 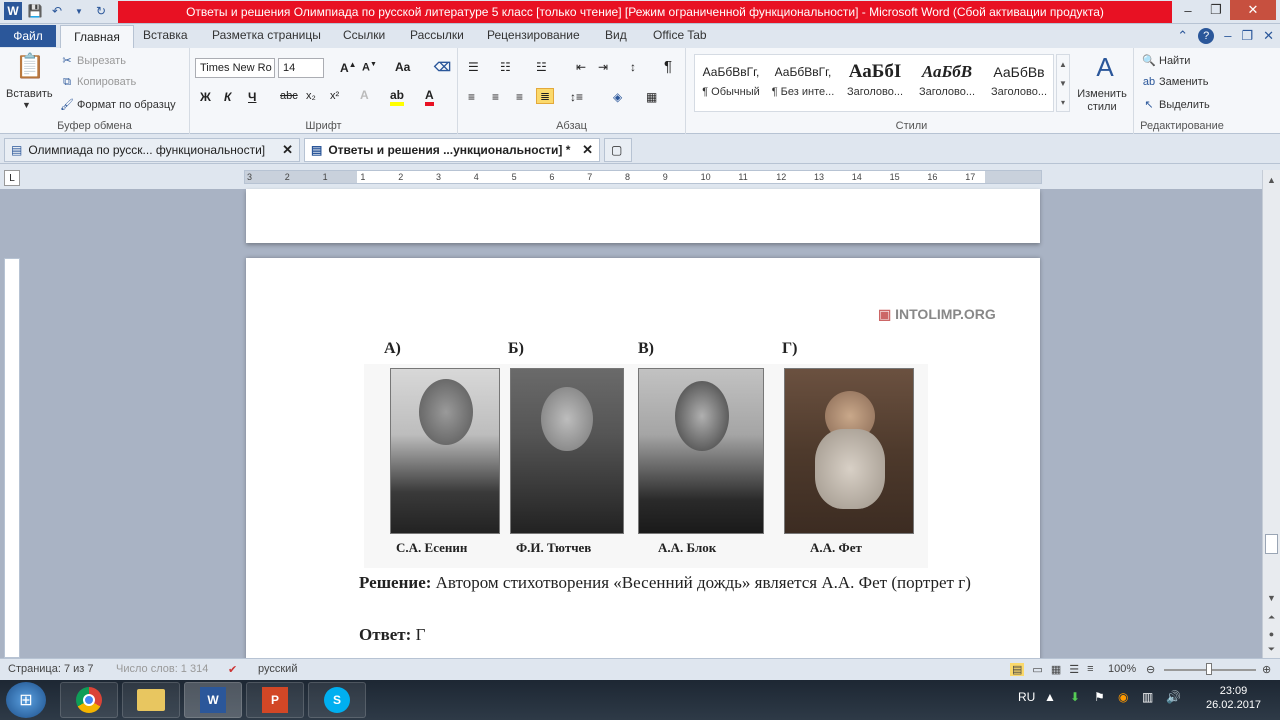 What do you see at coordinates (1175, 104) in the screenshot?
I see `select-button: ↖ Выделить` at bounding box center [1175, 104].